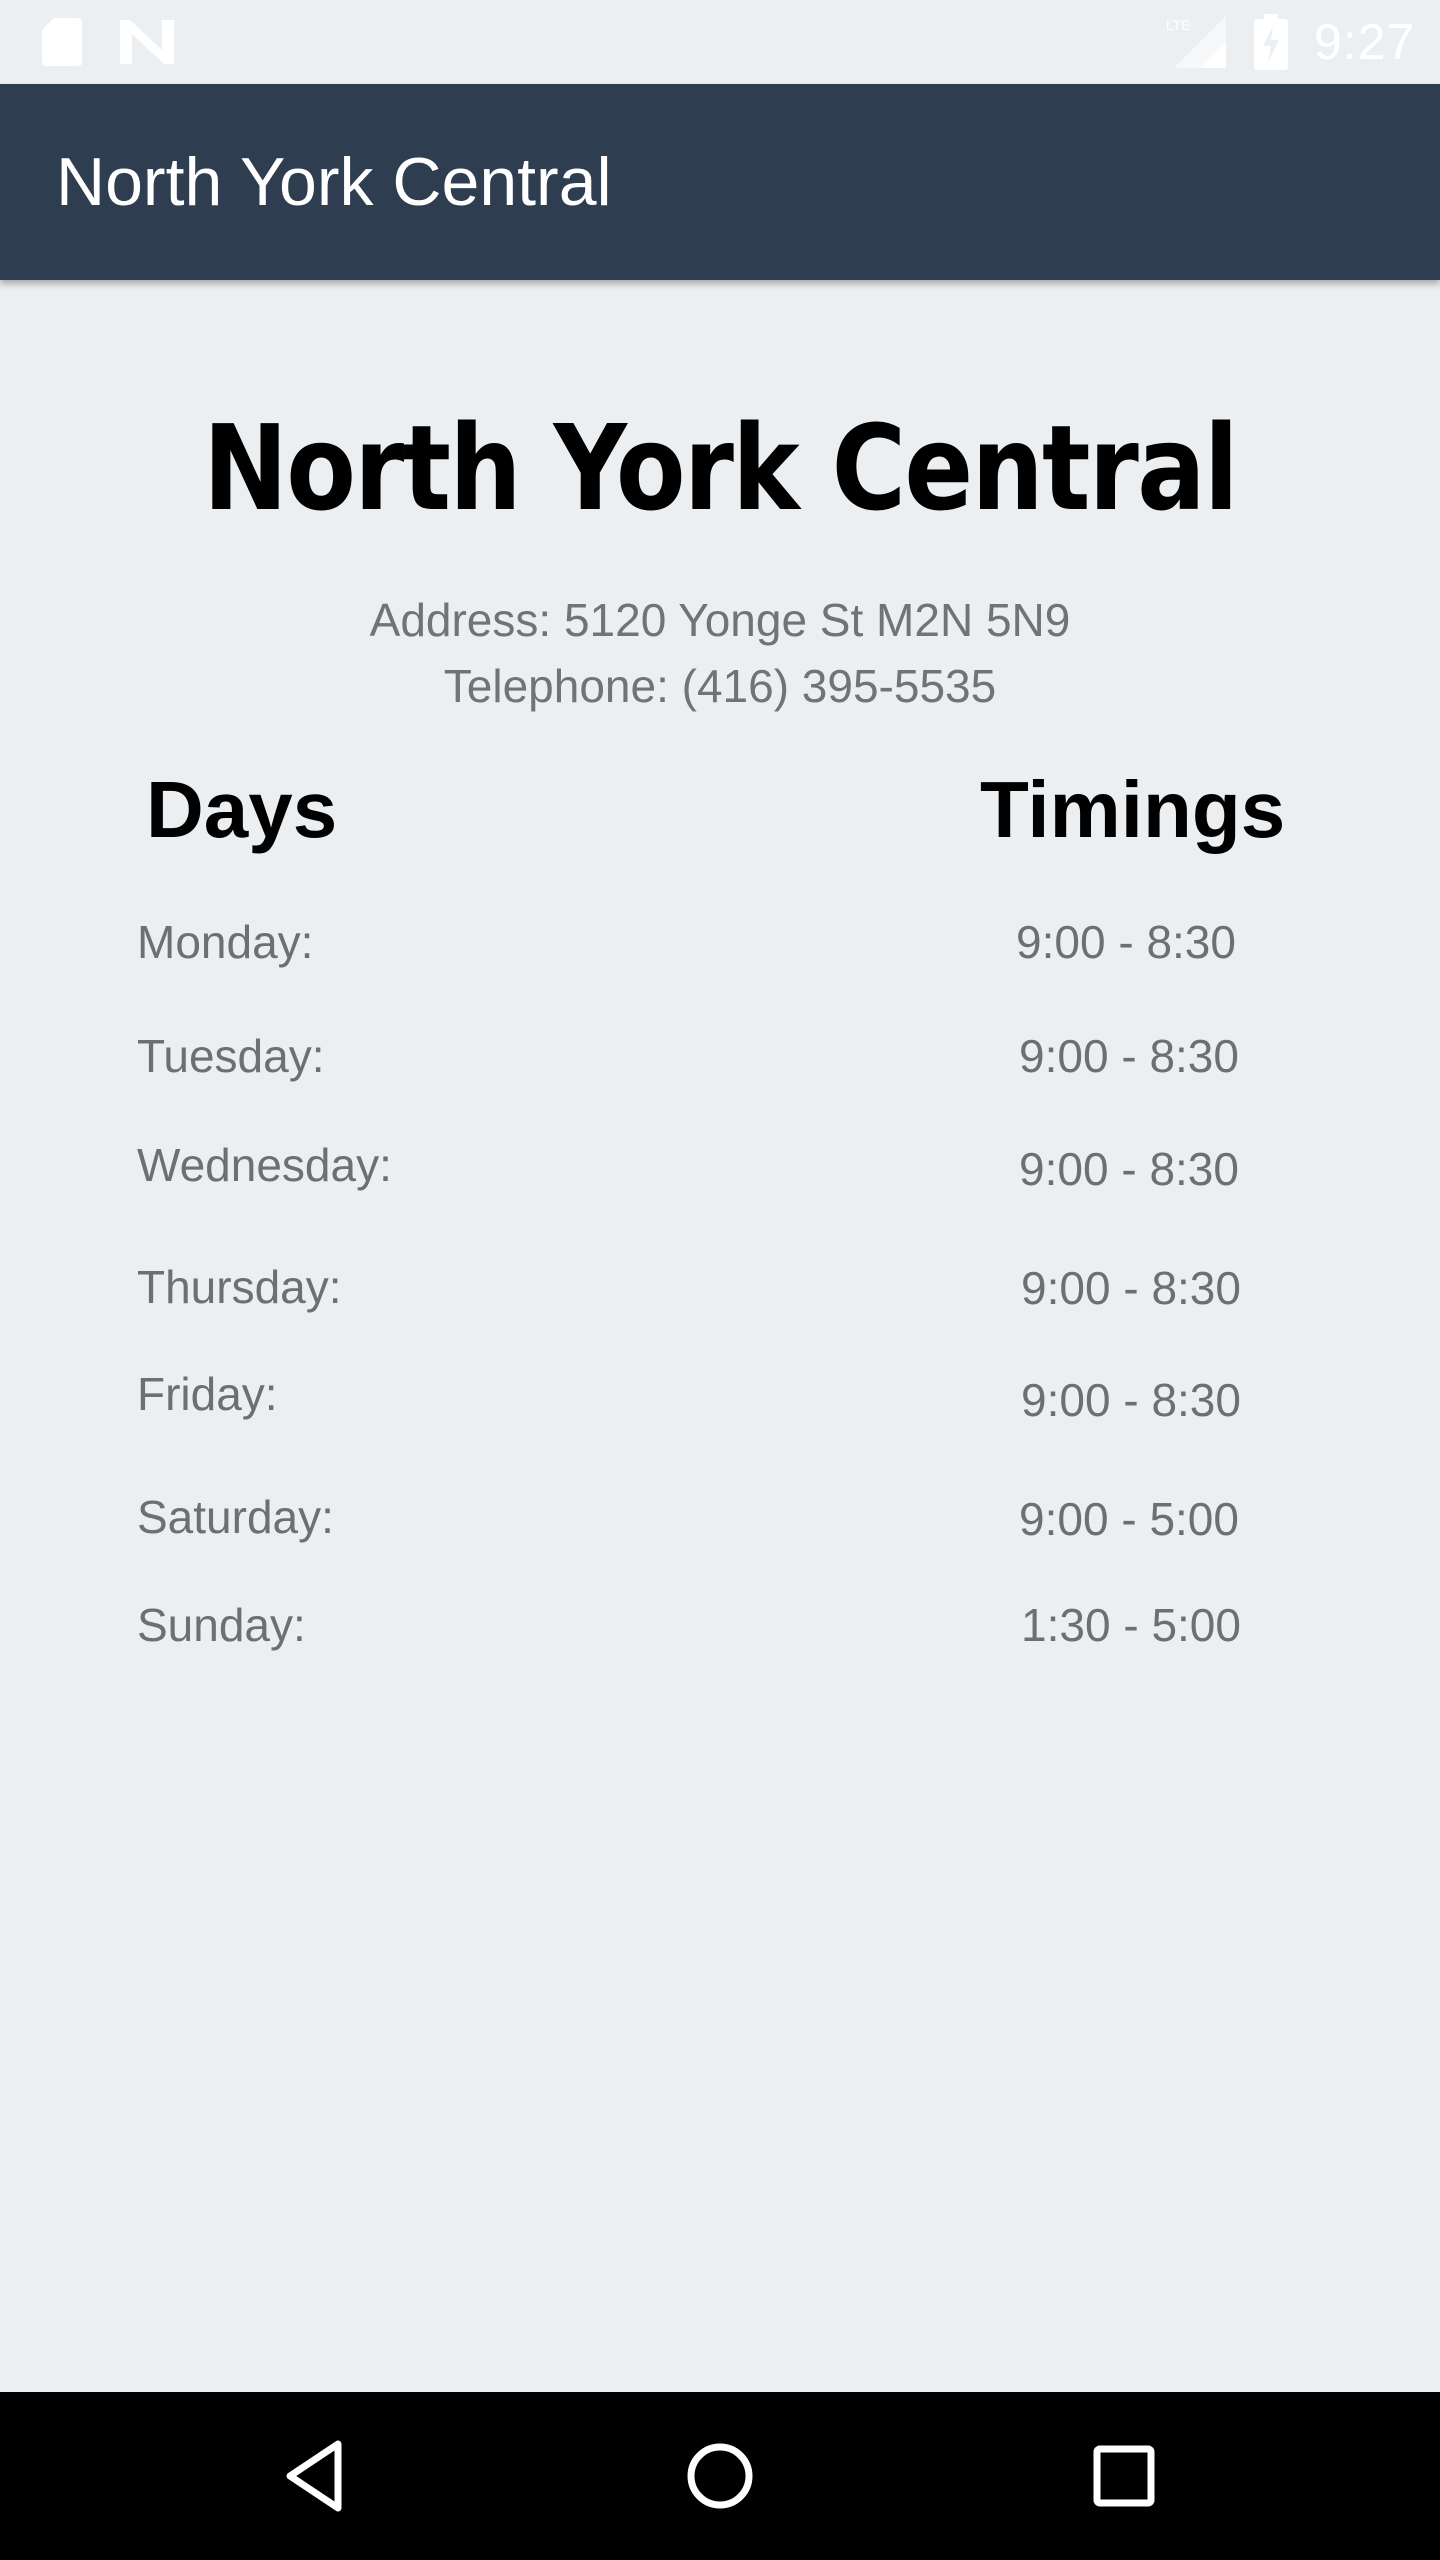  Describe the element at coordinates (62, 42) in the screenshot. I see `sd-card-icon` at that location.